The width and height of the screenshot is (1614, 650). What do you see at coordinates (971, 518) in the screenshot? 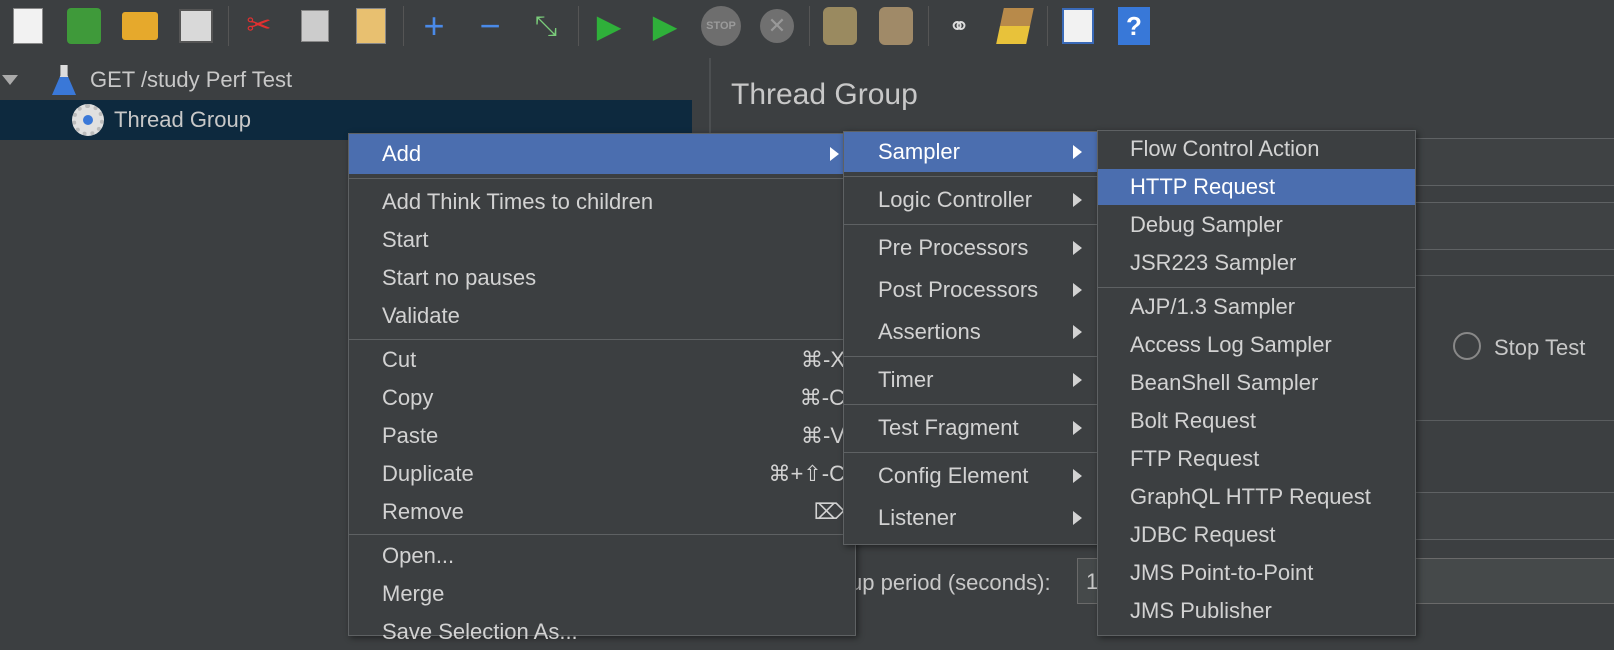
I see `menu-item-listener: Listener` at bounding box center [971, 518].